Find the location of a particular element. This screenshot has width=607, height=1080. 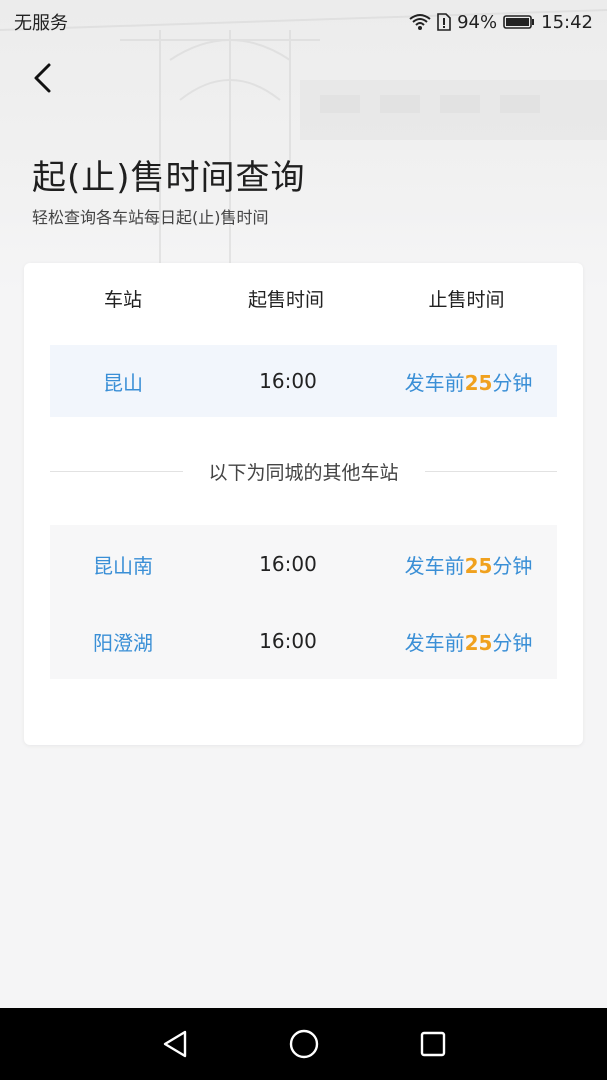

divider-text: 以下为同城的其他车站 is located at coordinates (303, 472).